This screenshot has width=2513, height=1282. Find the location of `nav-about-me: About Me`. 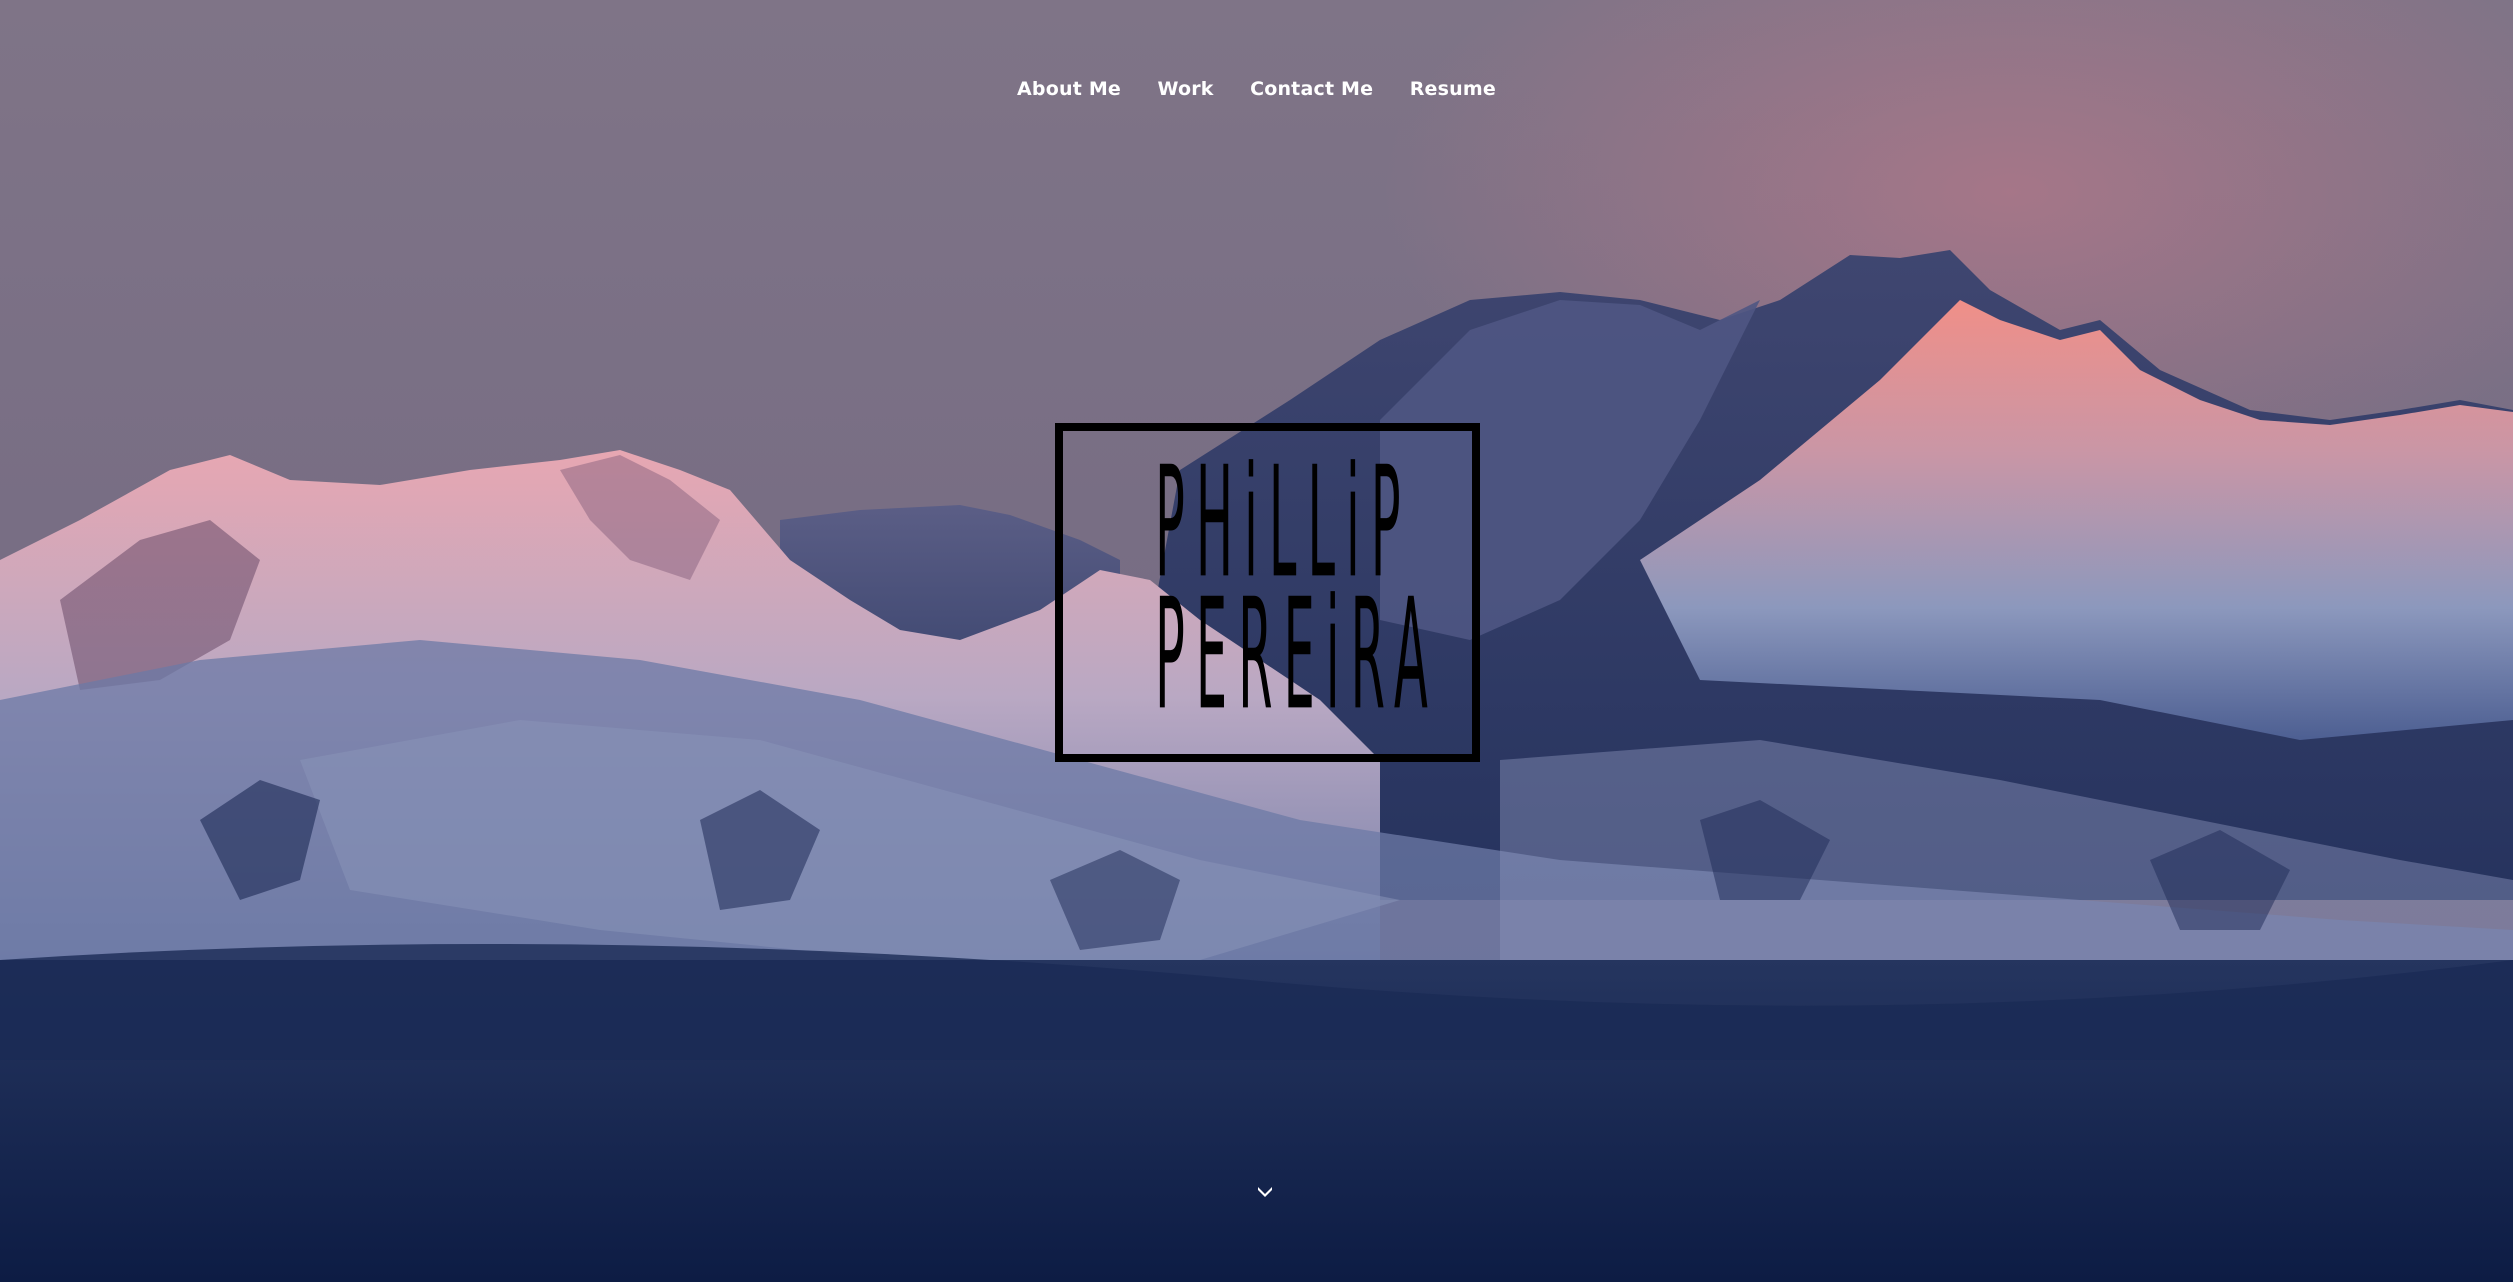

nav-about-me: About Me is located at coordinates (1069, 89).